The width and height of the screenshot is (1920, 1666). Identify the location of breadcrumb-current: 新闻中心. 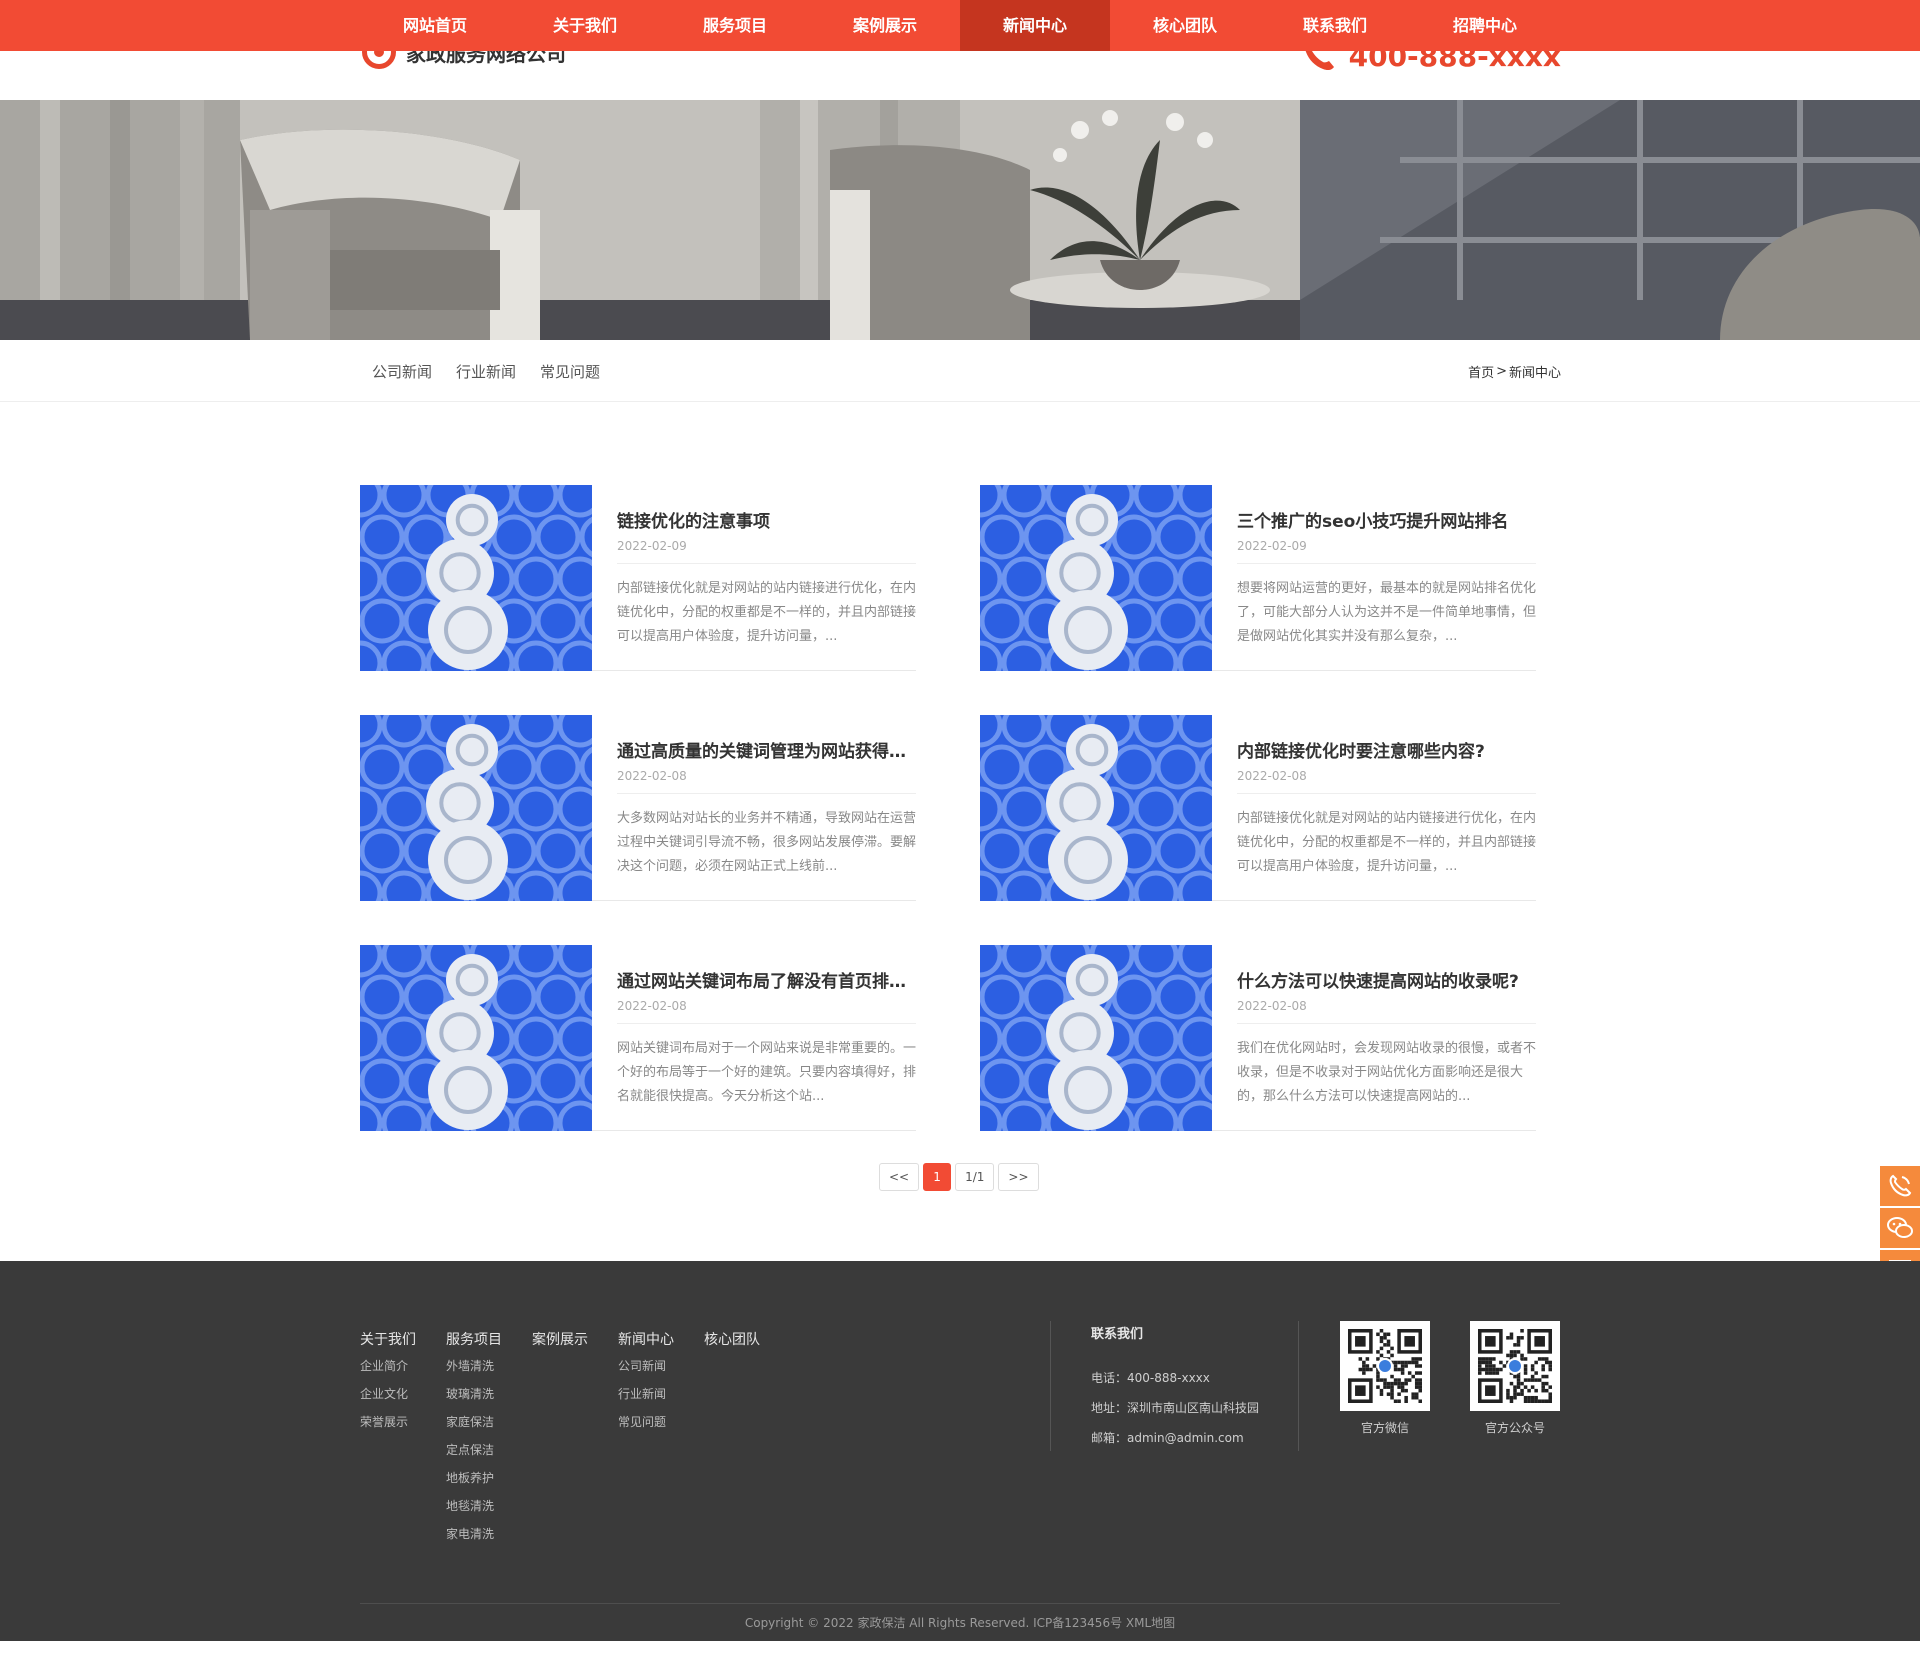
(1535, 371).